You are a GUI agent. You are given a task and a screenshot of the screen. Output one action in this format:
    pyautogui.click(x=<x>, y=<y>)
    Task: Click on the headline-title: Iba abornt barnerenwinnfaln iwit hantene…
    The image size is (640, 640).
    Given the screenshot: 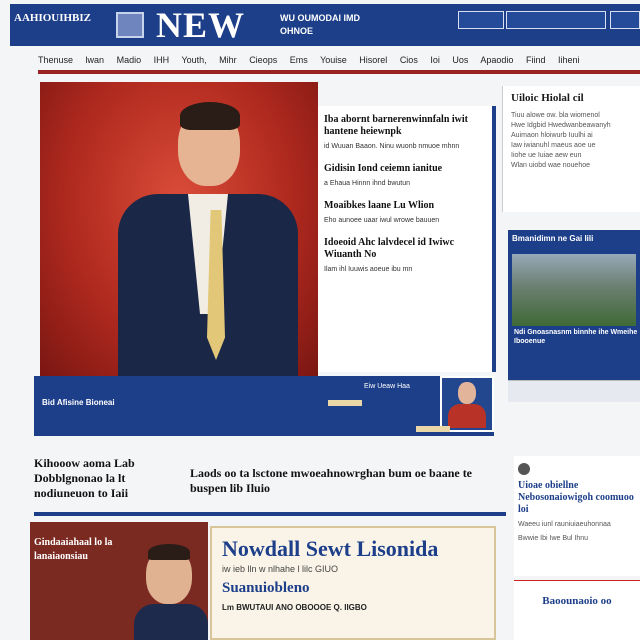 What is the action you would take?
    pyautogui.click(x=405, y=126)
    